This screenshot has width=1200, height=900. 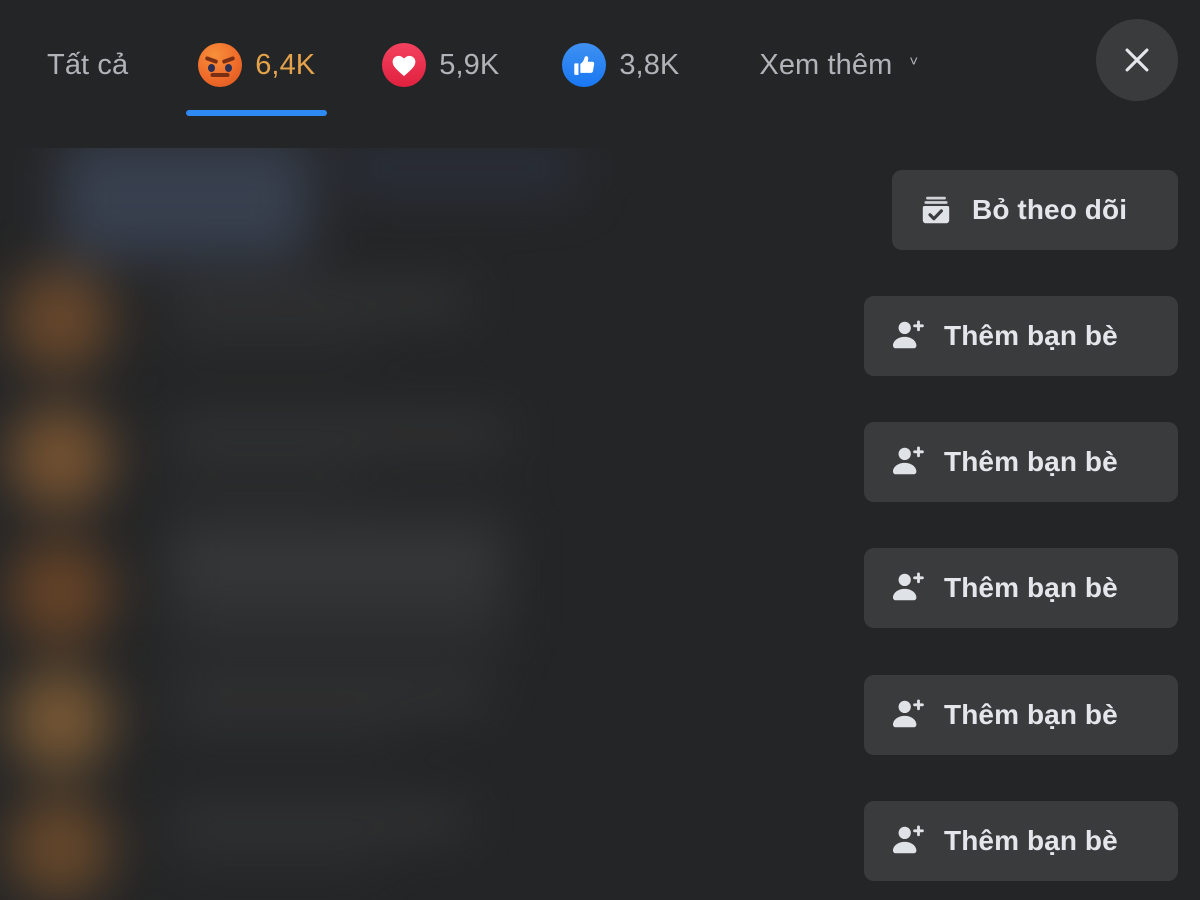 I want to click on tab-angry: 6,4K, so click(x=256, y=65).